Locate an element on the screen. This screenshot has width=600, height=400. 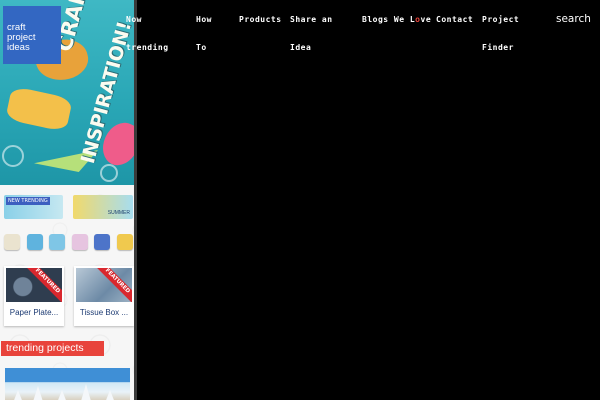
nav-label: Products is located at coordinates (260, 19).